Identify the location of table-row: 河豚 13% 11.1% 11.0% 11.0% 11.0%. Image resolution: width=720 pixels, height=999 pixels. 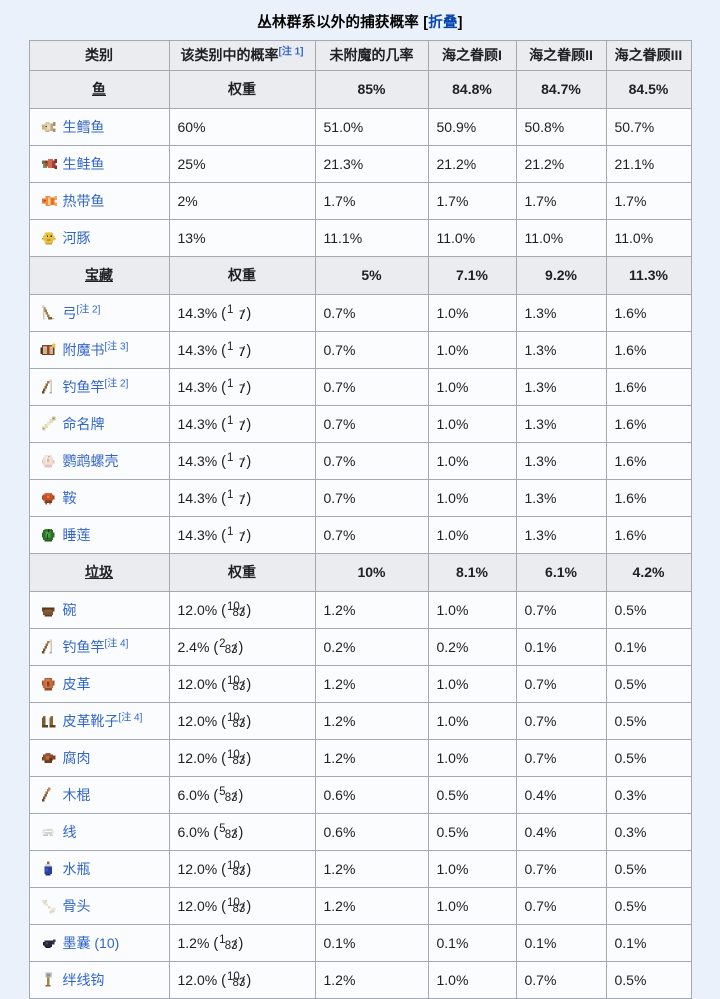
(360, 238).